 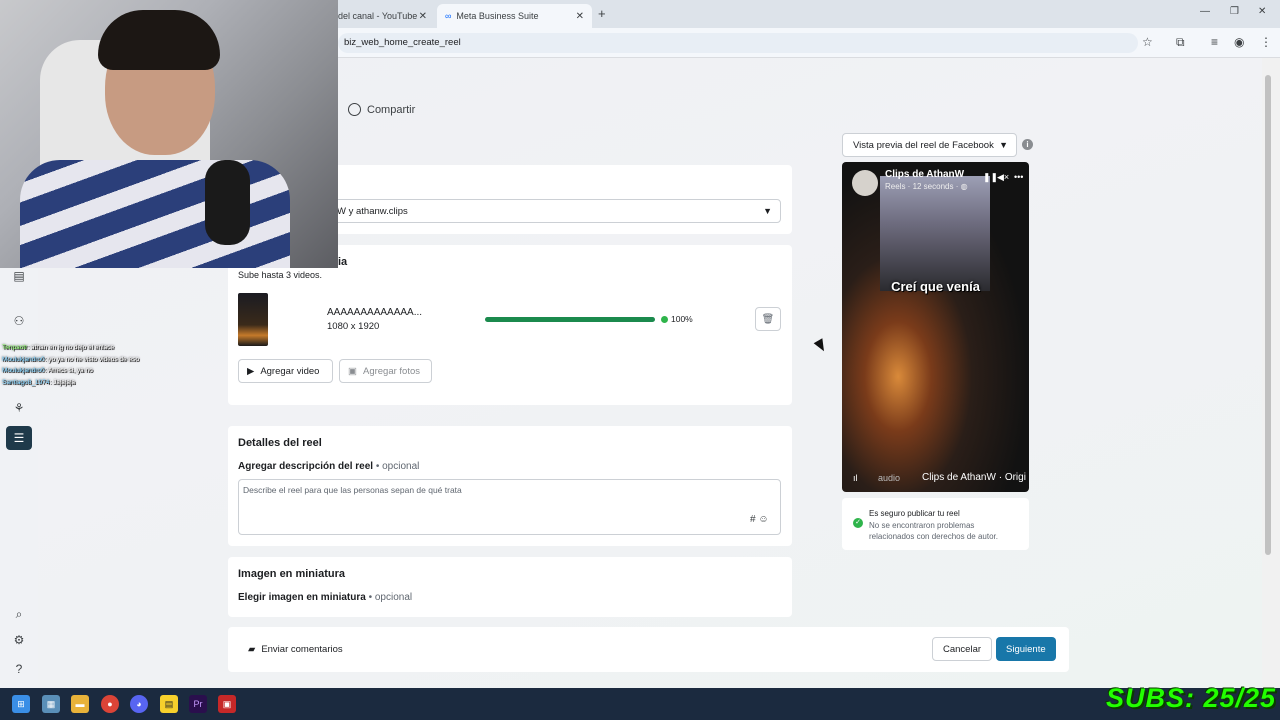 What do you see at coordinates (159, 40) in the screenshot?
I see `person-hair` at bounding box center [159, 40].